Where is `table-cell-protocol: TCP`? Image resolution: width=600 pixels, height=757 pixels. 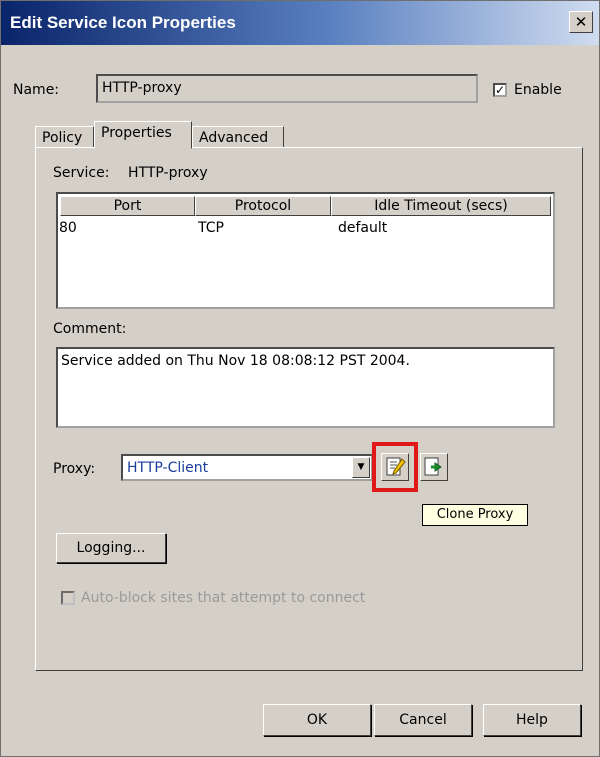 table-cell-protocol: TCP is located at coordinates (211, 228).